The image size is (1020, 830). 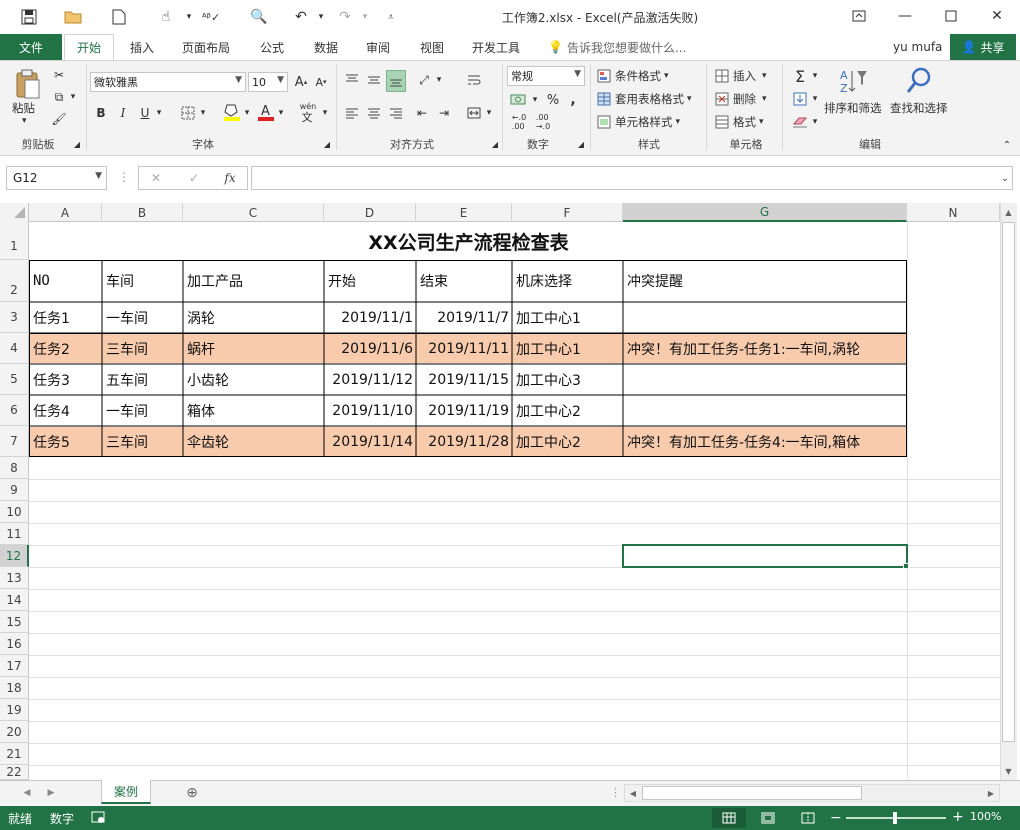 I want to click on paste-dropdown-icon: ▾, so click(x=24, y=121).